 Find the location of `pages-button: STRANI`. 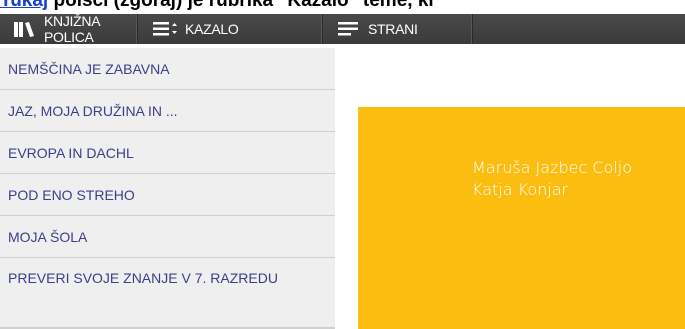

pages-button: STRANI is located at coordinates (398, 29).